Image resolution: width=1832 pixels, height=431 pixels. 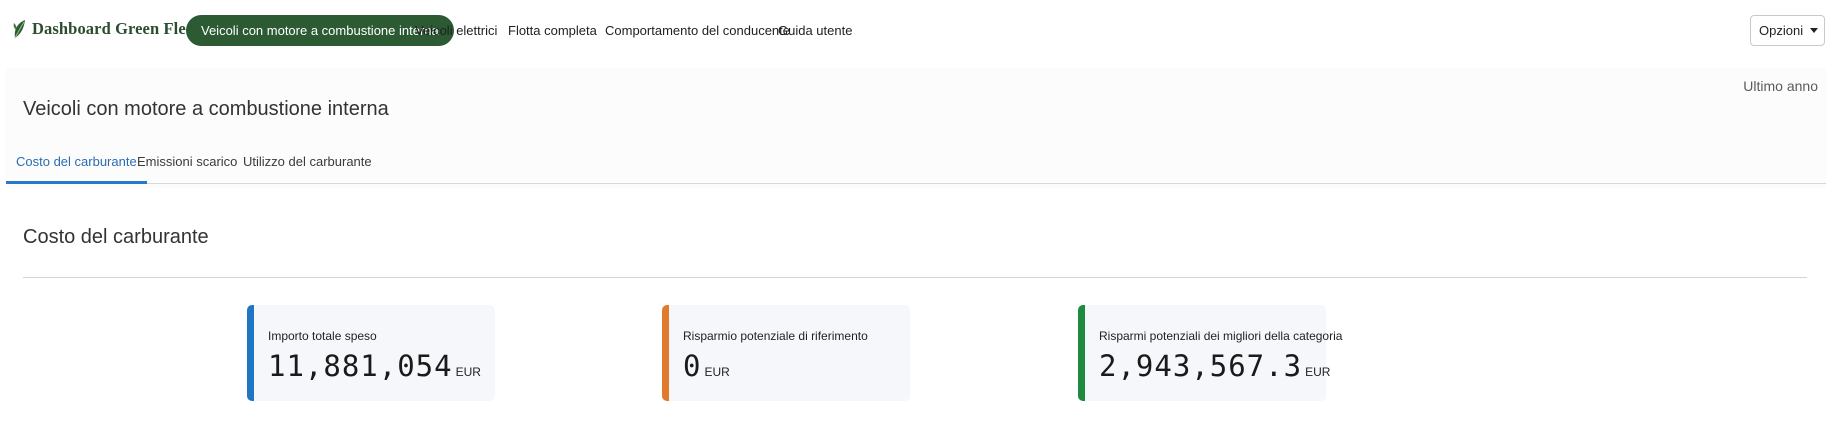 I want to click on kpi-card-reference-savings: Risparmio potenziale di riferimento 0 EUR, so click(x=786, y=353).